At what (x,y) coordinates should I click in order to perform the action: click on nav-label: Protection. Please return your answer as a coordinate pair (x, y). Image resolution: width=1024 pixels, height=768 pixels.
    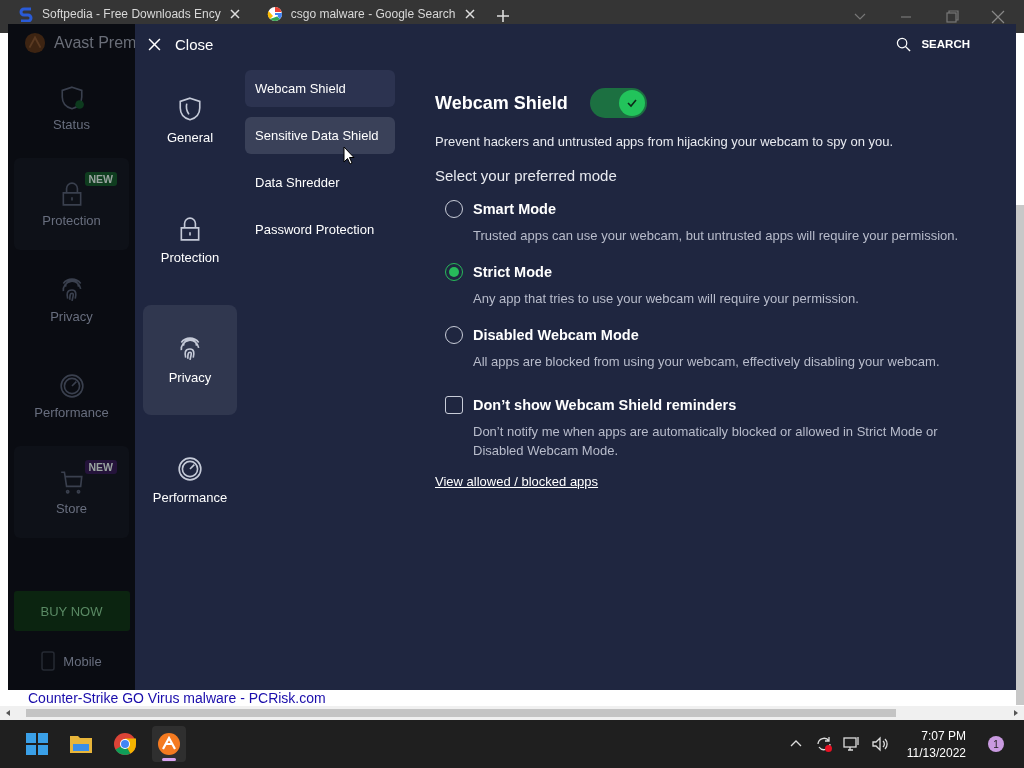
    Looking at the image, I should click on (71, 220).